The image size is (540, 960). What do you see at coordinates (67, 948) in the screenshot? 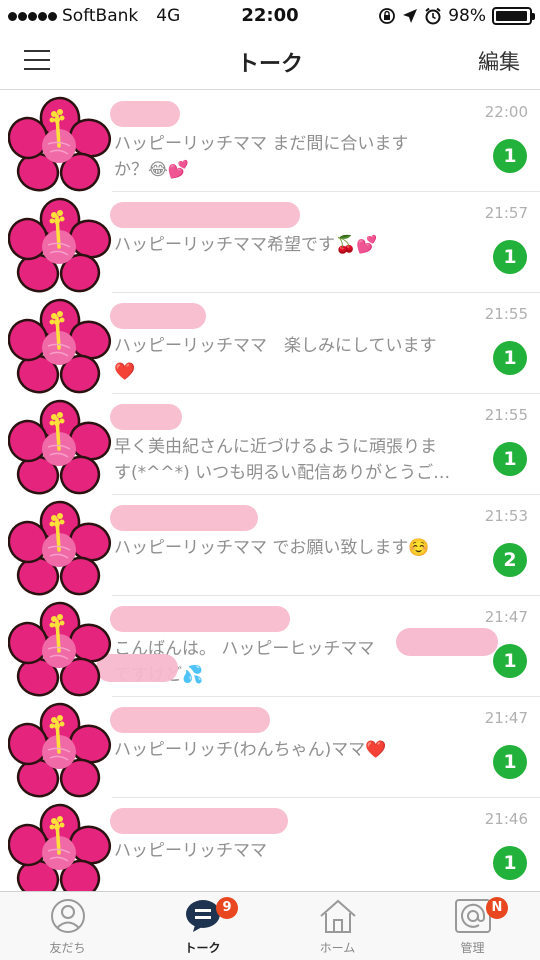
I see `tab-label: 友だち` at bounding box center [67, 948].